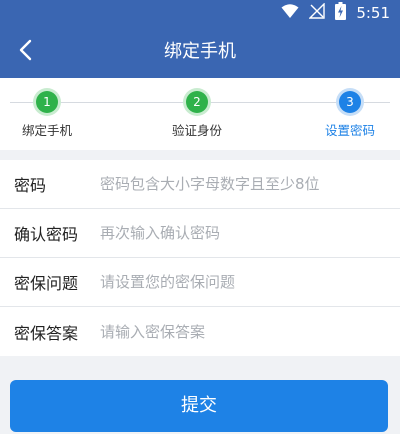 This screenshot has width=400, height=434. What do you see at coordinates (47, 102) in the screenshot?
I see `step-number-badge: 1` at bounding box center [47, 102].